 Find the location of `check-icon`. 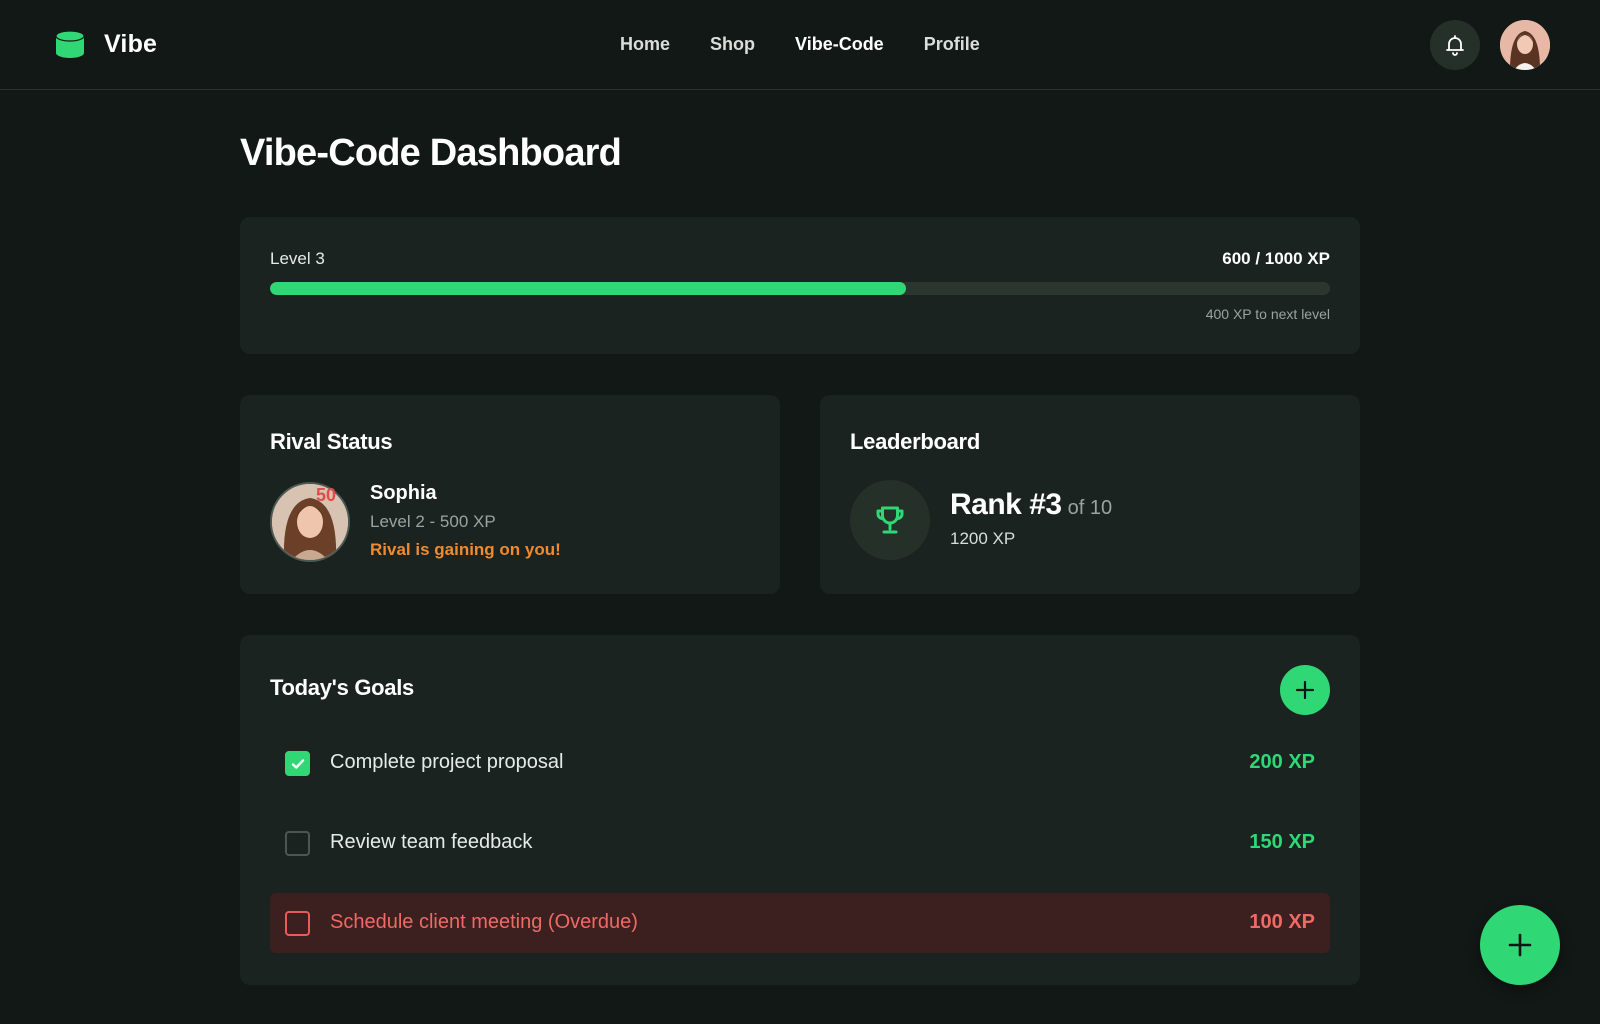

check-icon is located at coordinates (297, 763).